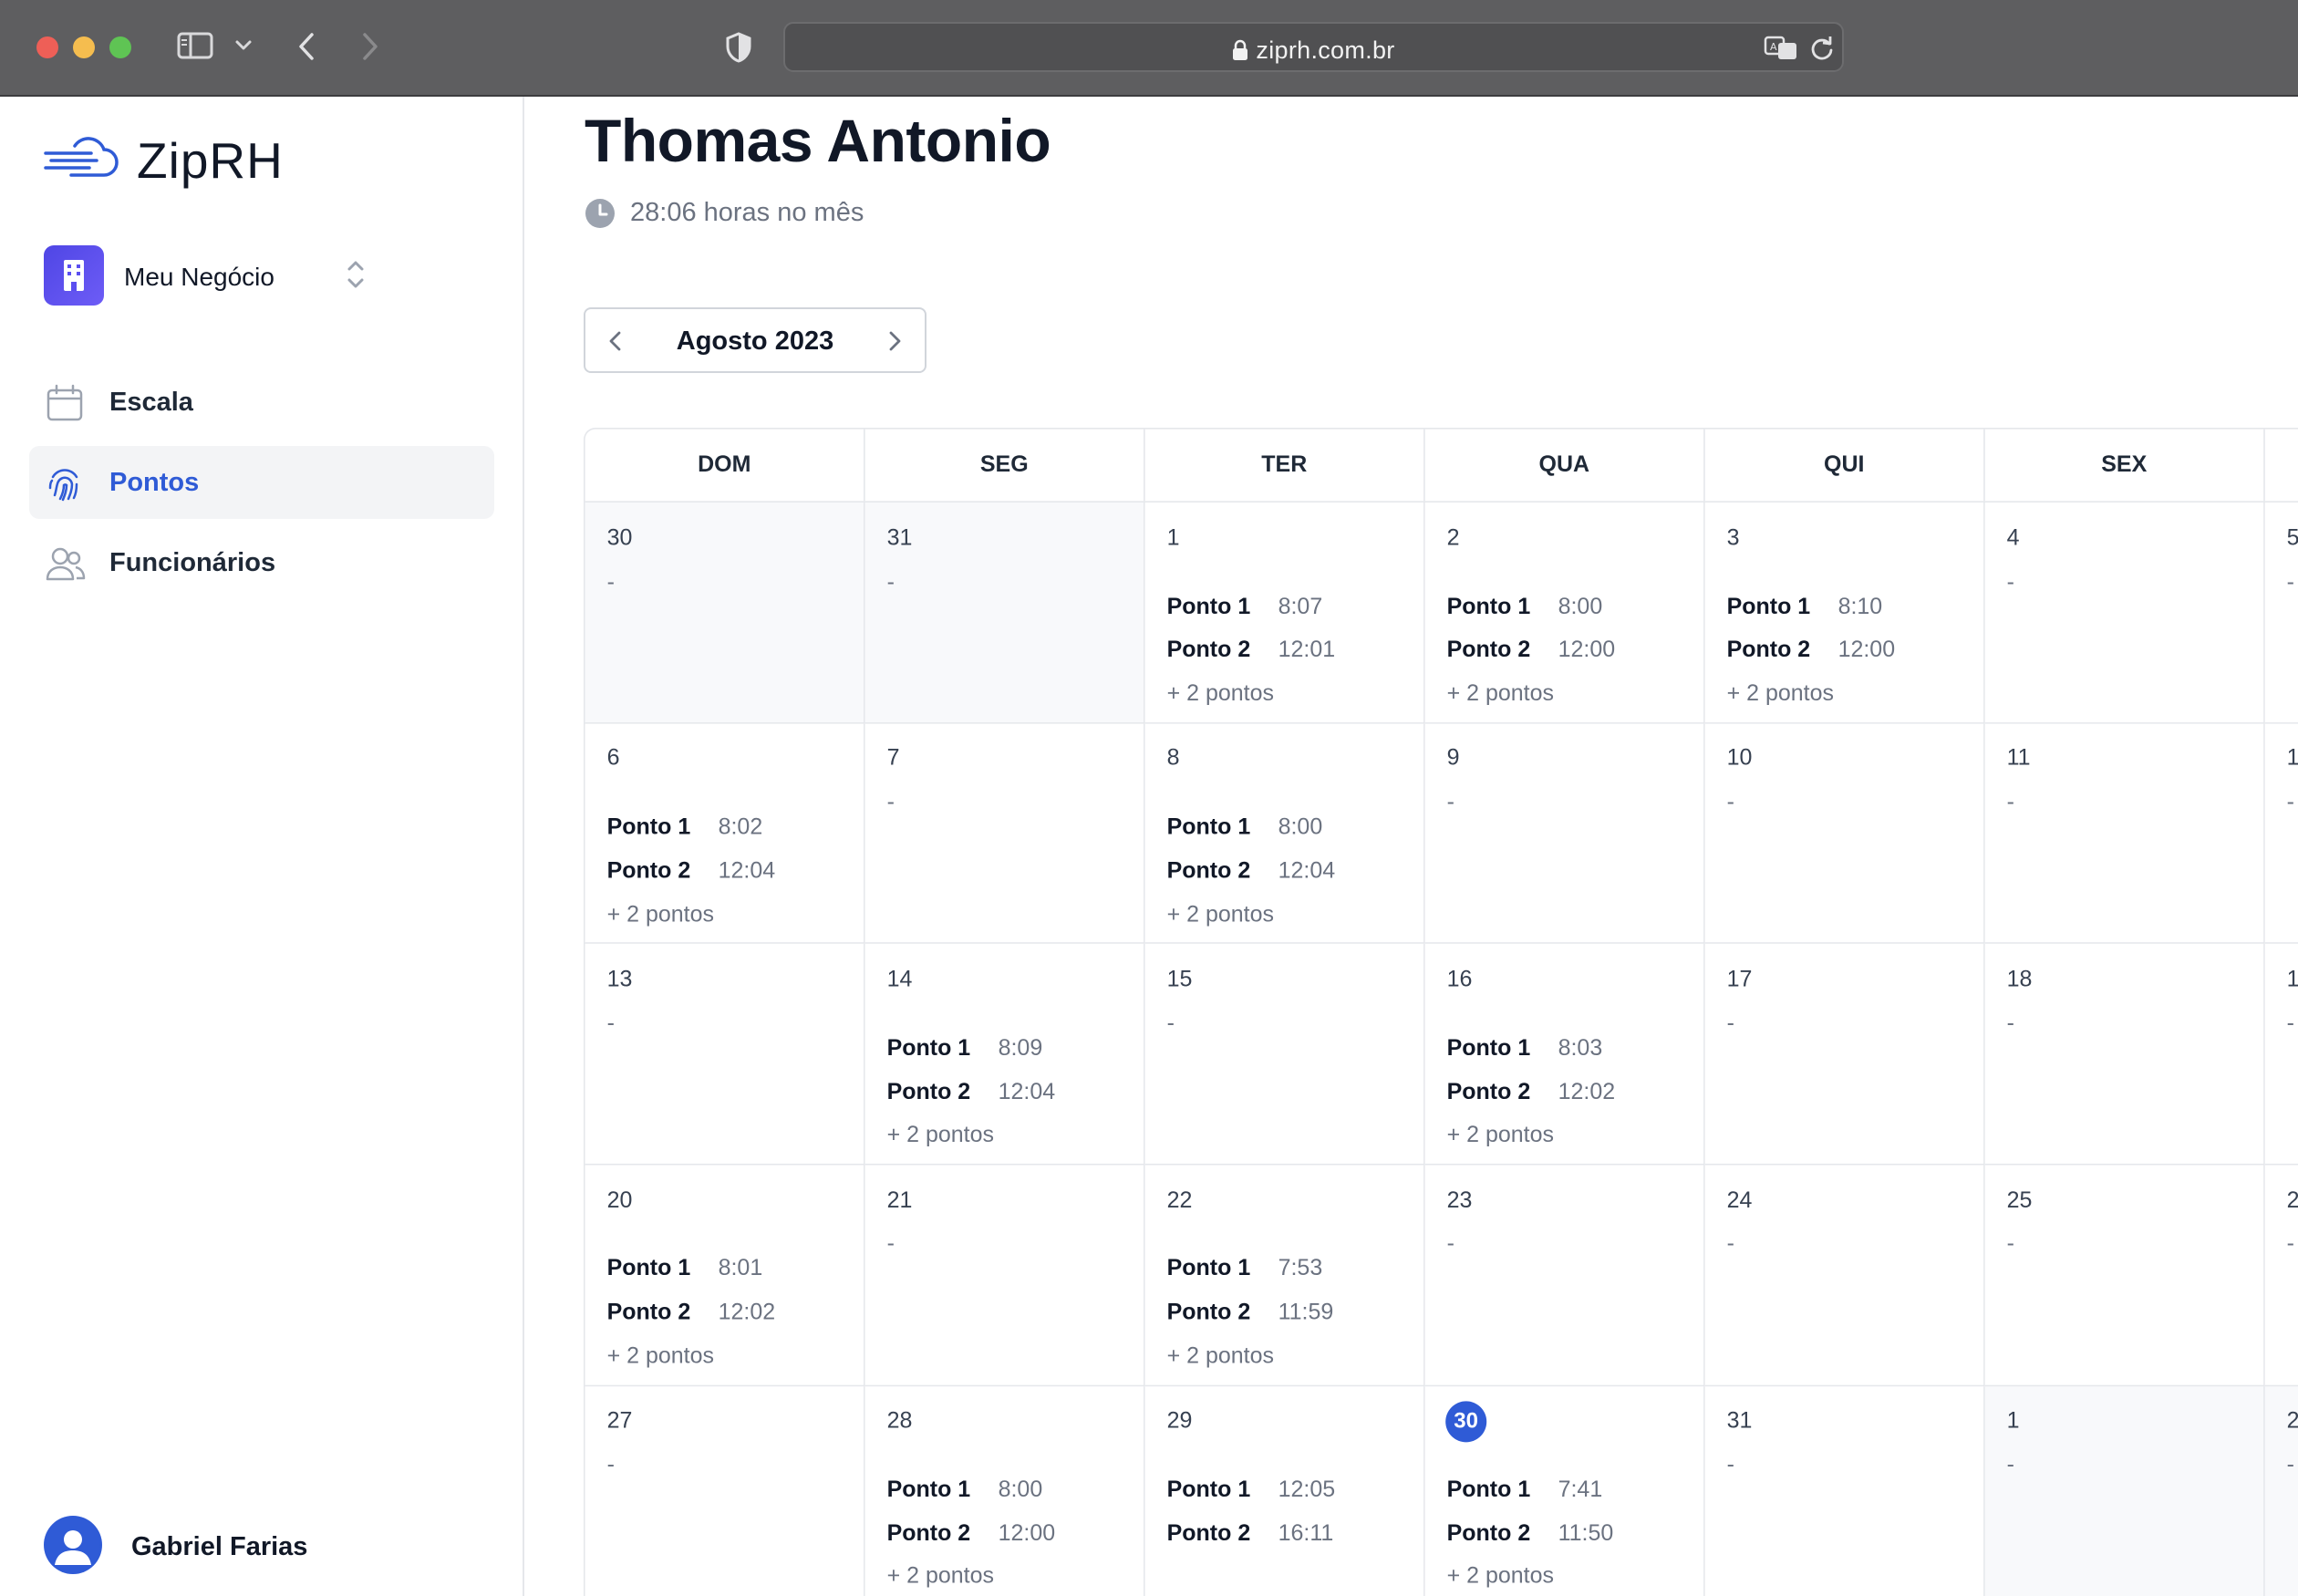 This screenshot has height=1596, width=2298. What do you see at coordinates (1564, 614) in the screenshot?
I see `calendar-day-cell: 2 Ponto 1 8:00 Ponto 2 12:00 + 2 pontos` at bounding box center [1564, 614].